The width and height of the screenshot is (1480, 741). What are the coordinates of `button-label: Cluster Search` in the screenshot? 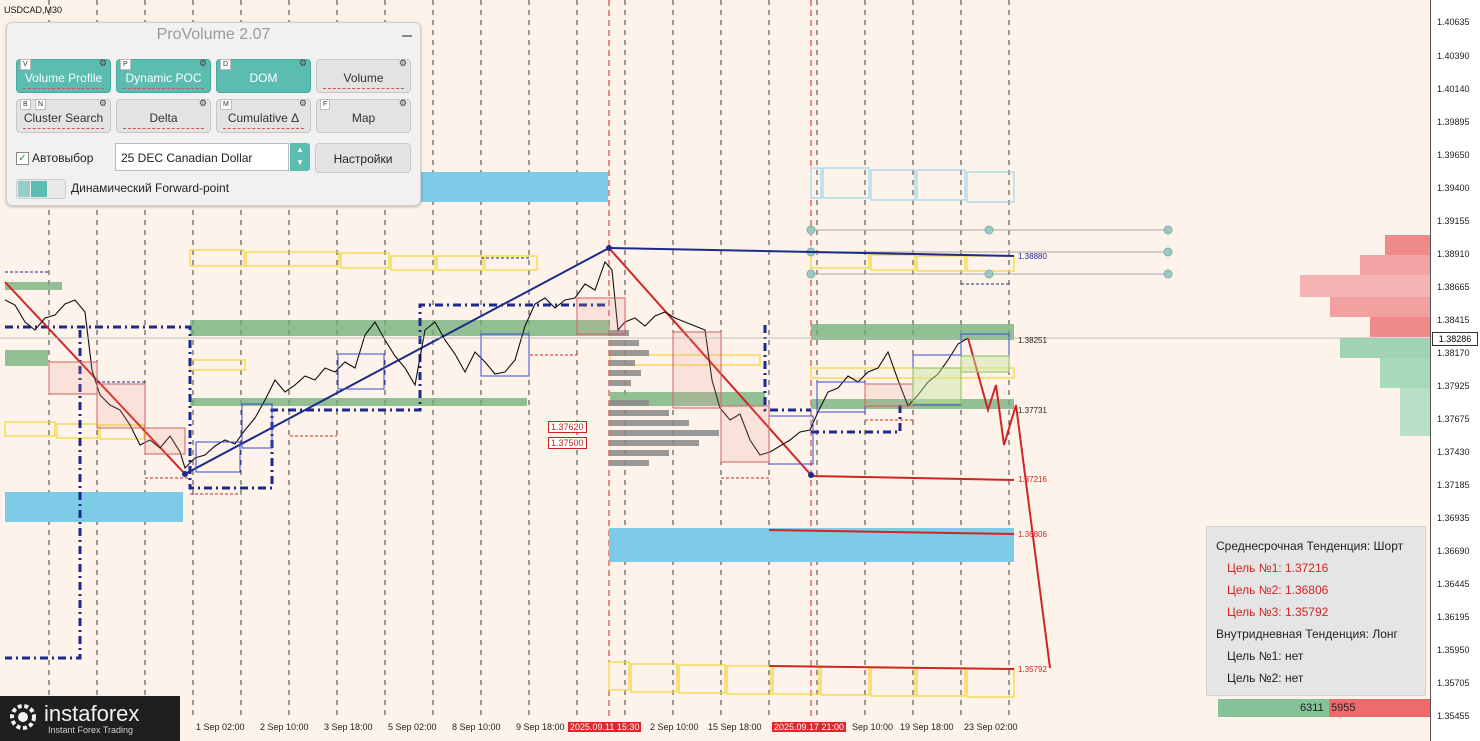 It's located at (63, 118).